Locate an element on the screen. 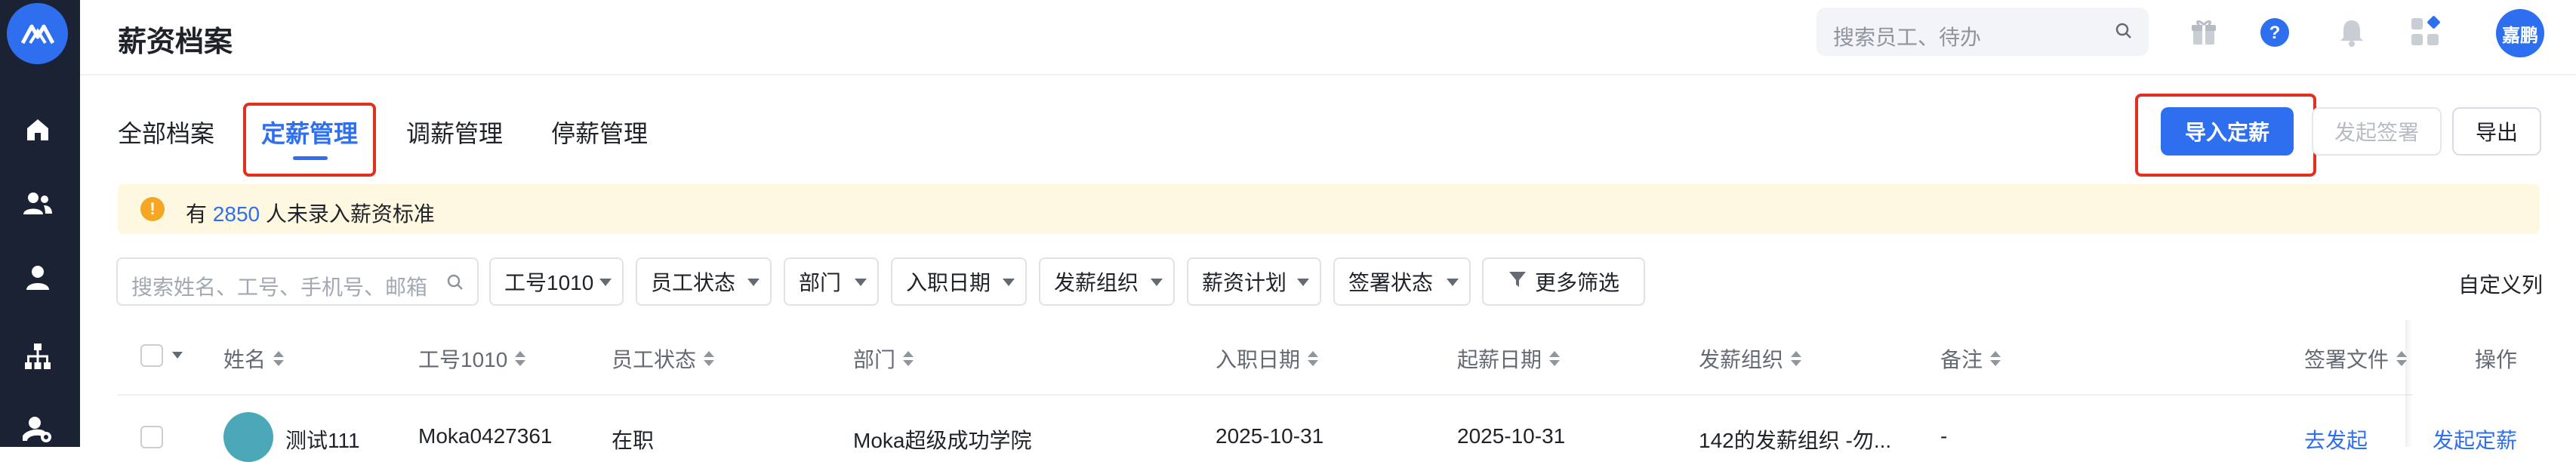 The width and height of the screenshot is (2576, 462). cell-sign-file-link: 去发起 is located at coordinates (2336, 439).